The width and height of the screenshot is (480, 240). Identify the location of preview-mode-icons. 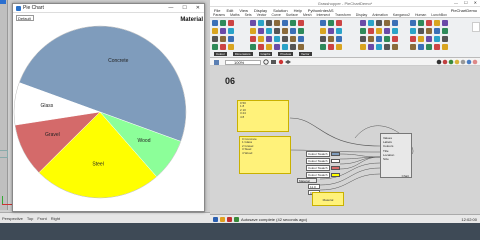
(457, 62).